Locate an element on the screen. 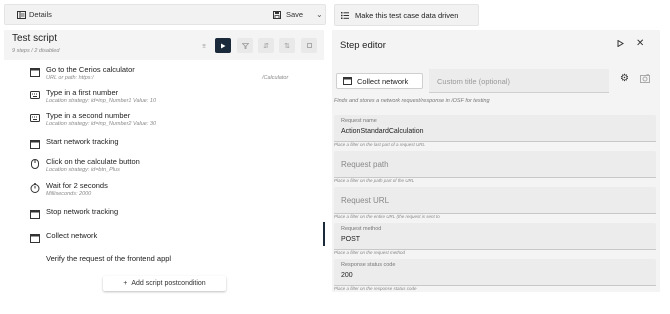 Image resolution: width=670 pixels, height=314 pixels. field-value: ActionStandardCalculation is located at coordinates (382, 131).